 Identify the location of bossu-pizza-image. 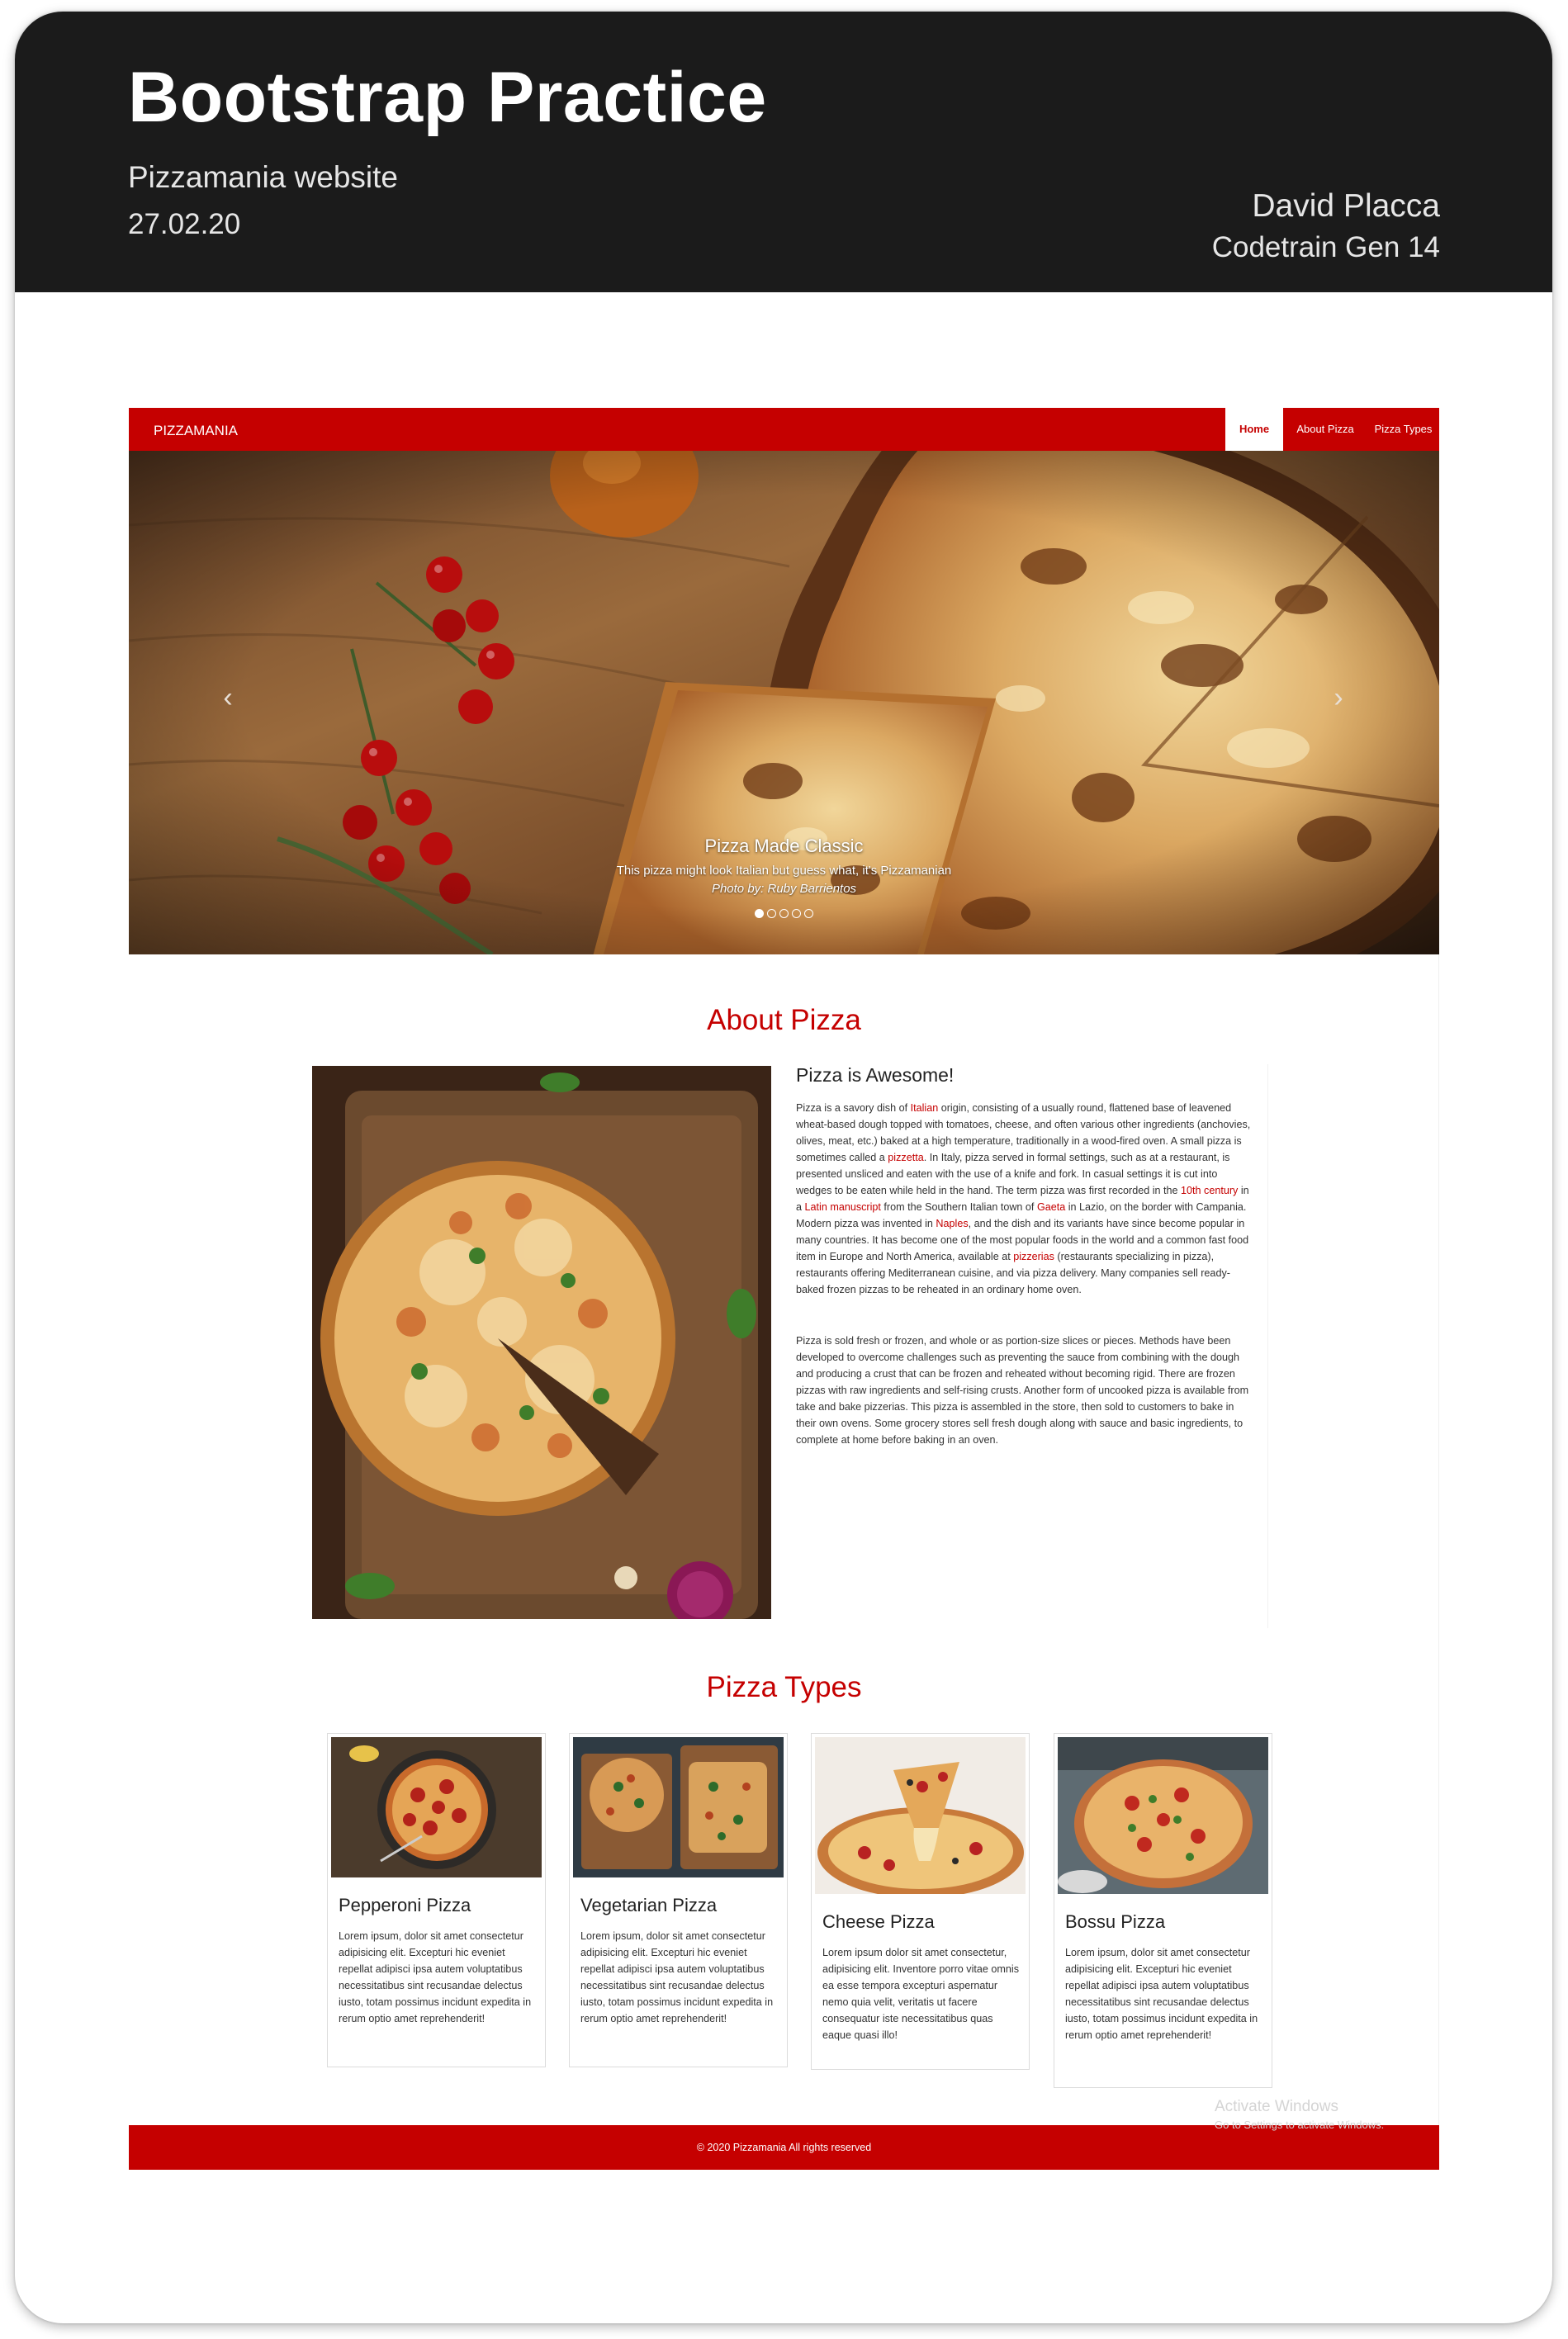
(1163, 1816).